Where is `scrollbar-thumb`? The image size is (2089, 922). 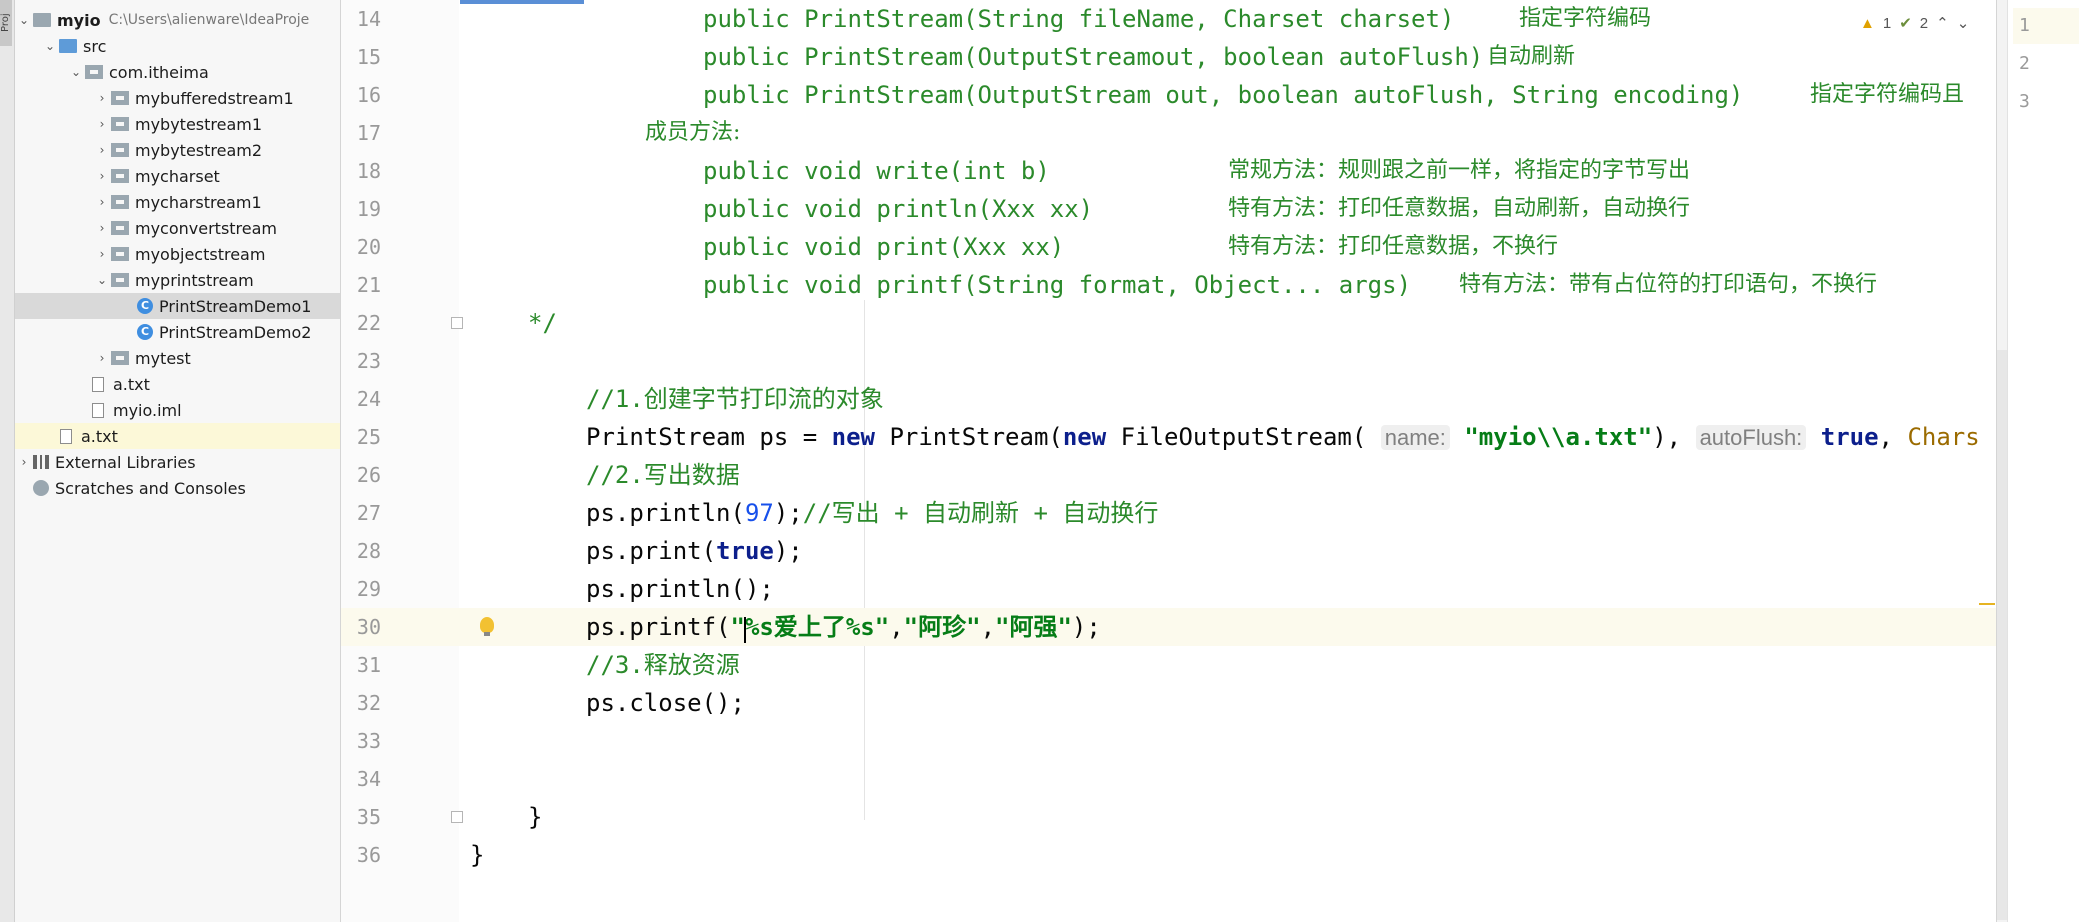
scrollbar-thumb is located at coordinates (2002, 635).